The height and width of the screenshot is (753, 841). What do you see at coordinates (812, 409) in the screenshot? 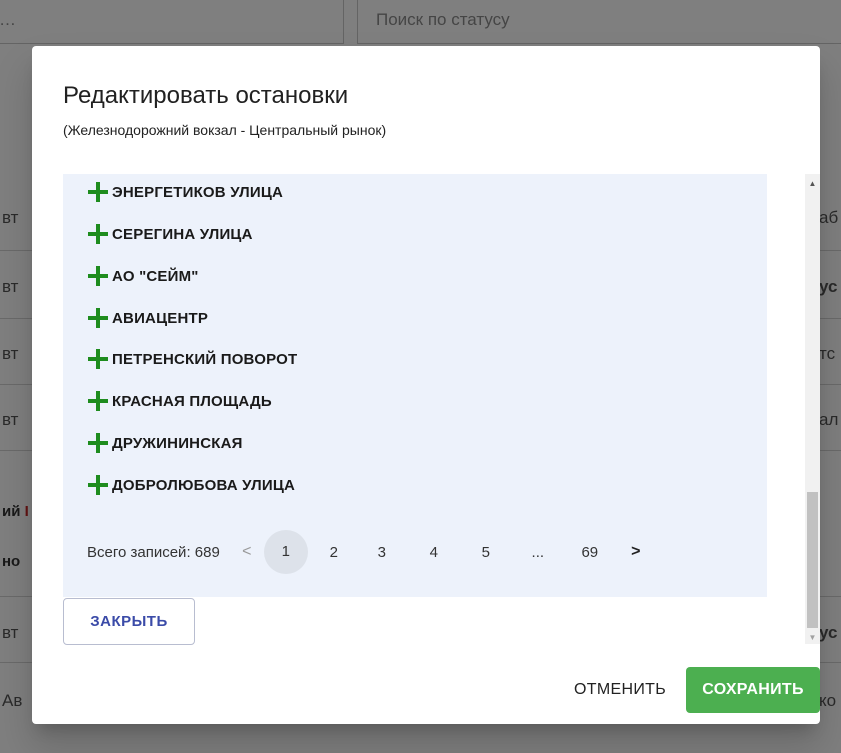
I see `dialog-scrollbar: ▲ ▼` at bounding box center [812, 409].